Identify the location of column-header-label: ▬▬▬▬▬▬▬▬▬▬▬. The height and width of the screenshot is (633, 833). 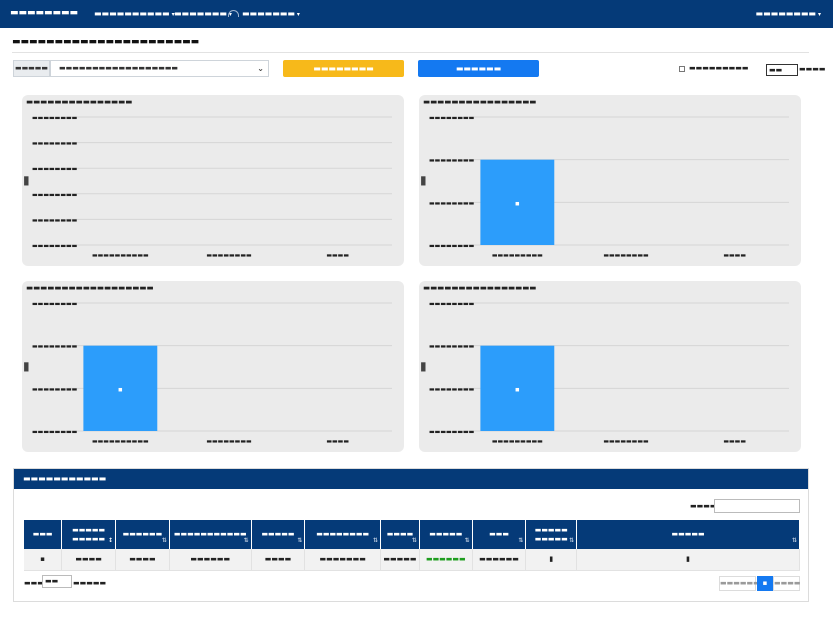
(210, 534).